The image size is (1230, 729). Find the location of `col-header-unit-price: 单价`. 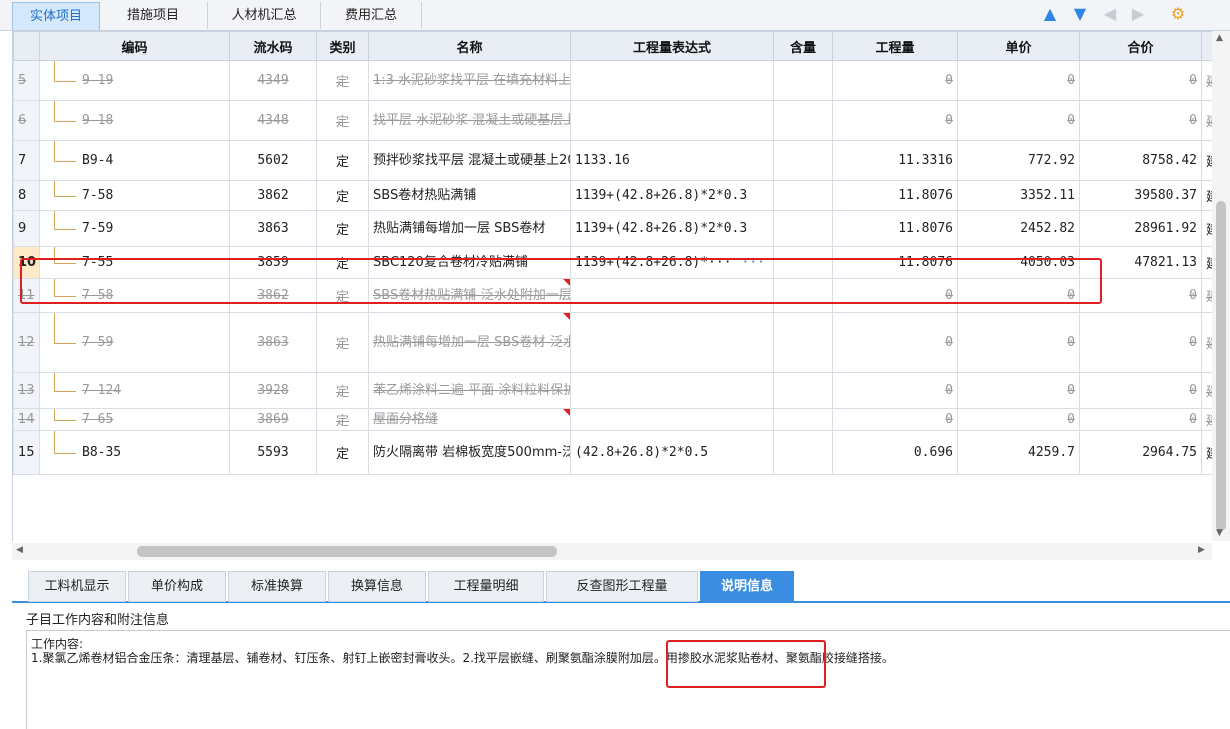

col-header-unit-price: 单价 is located at coordinates (1018, 46).